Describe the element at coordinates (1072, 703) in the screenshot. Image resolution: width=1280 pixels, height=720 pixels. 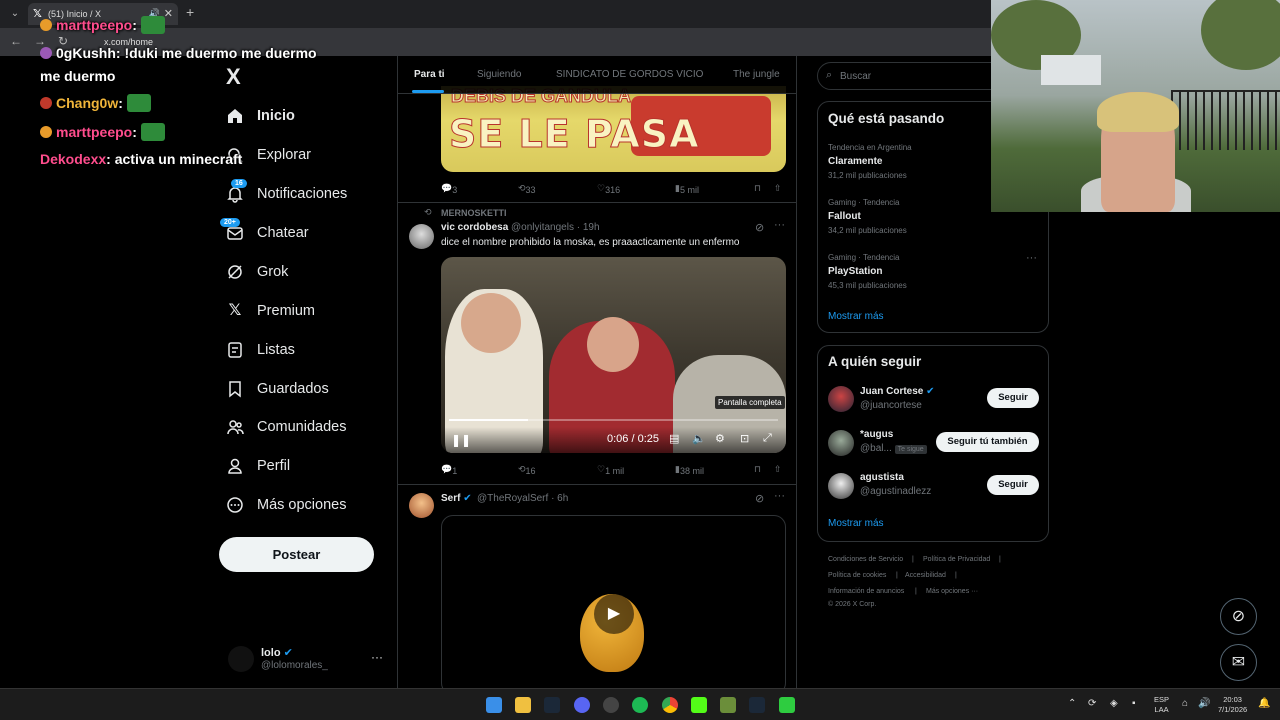
I see `tray-chevron-icon: ⌃` at that location.